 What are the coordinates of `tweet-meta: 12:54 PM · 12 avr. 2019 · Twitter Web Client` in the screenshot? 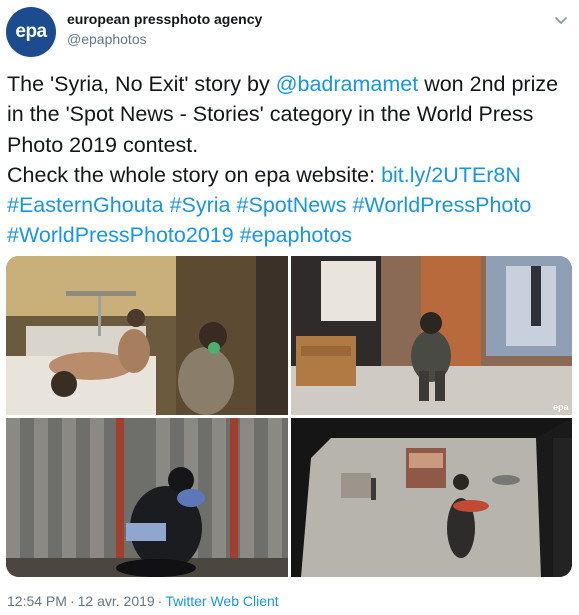 It's located at (143, 601).